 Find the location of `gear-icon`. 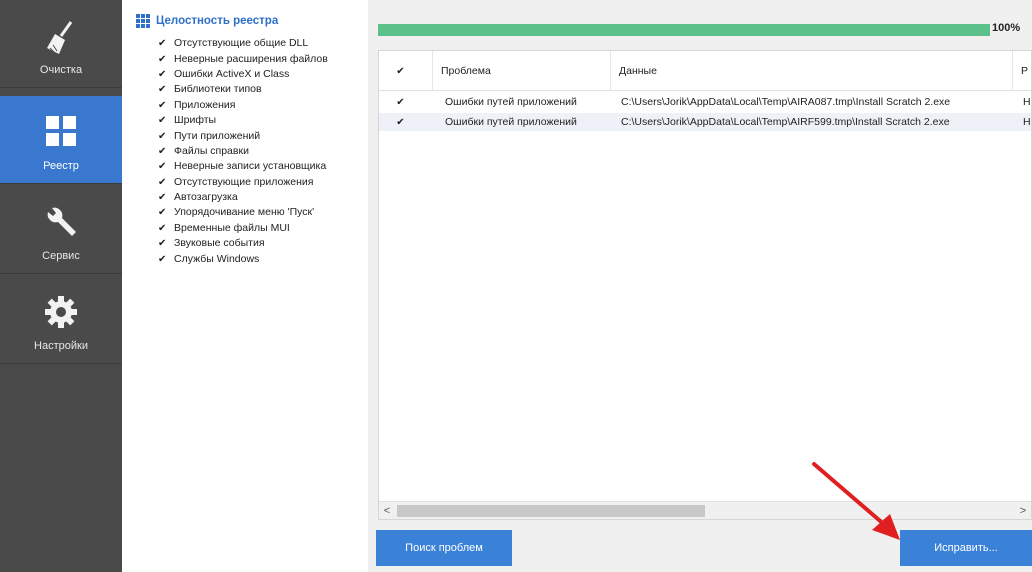

gear-icon is located at coordinates (61, 312).